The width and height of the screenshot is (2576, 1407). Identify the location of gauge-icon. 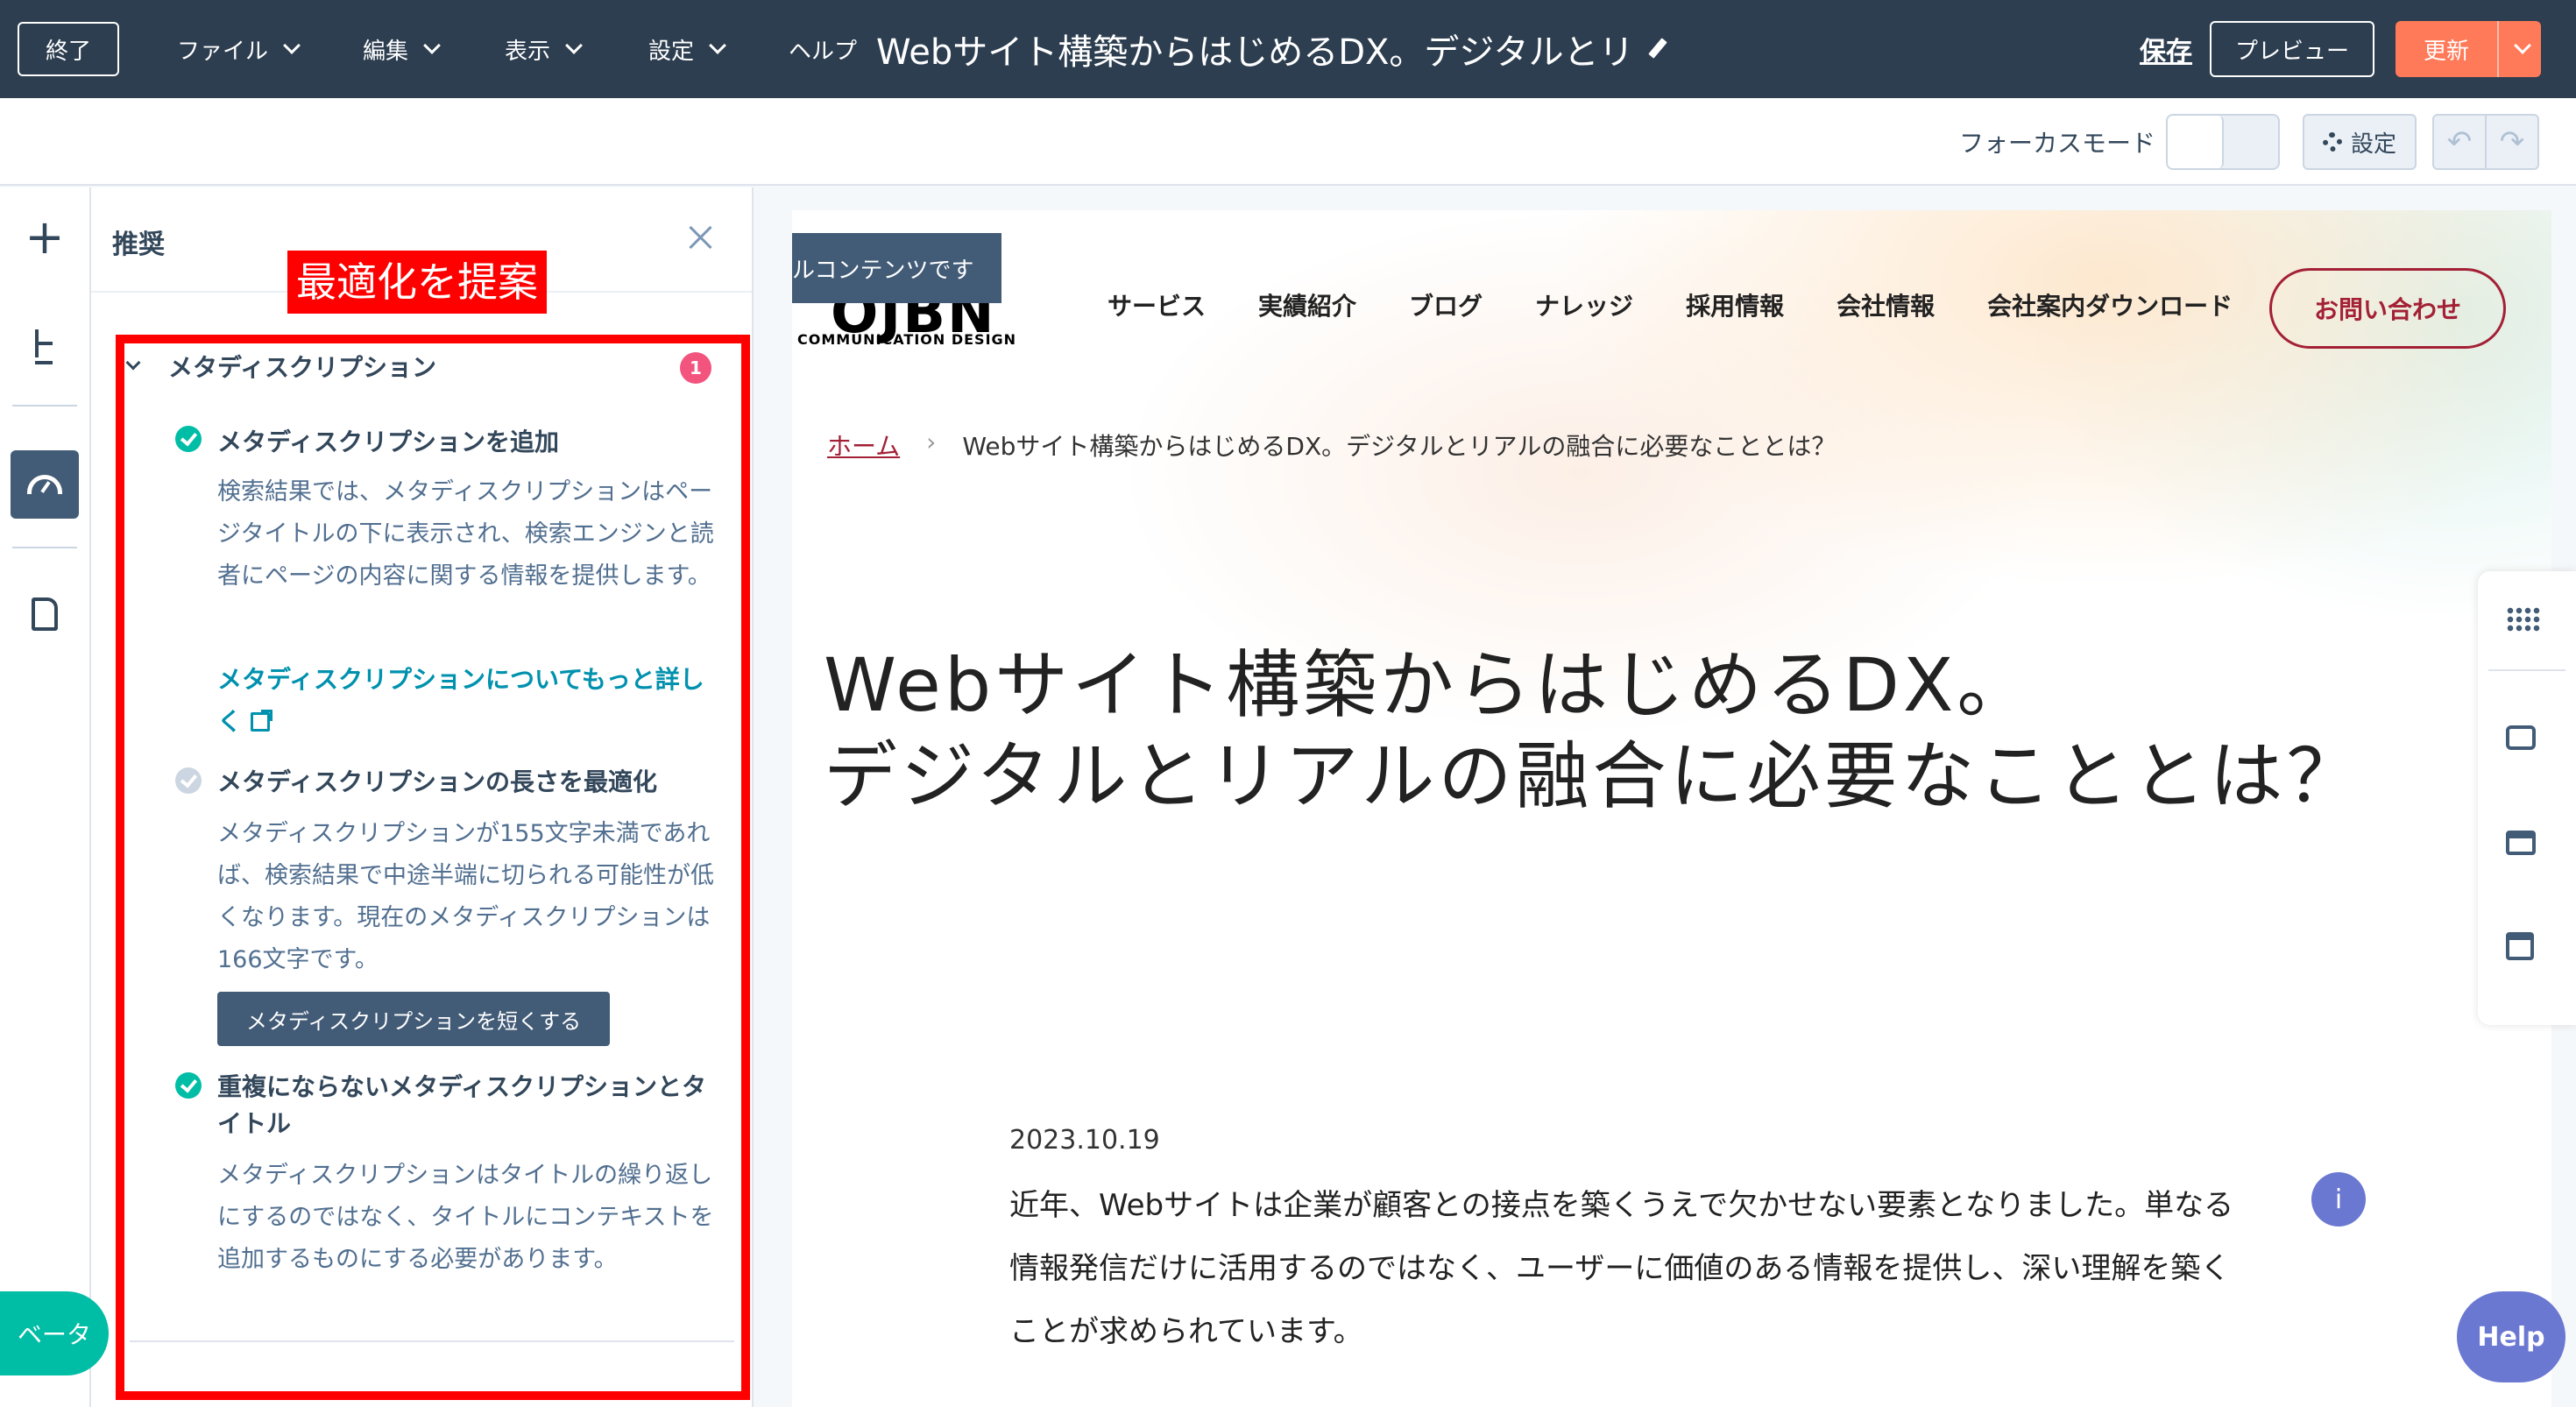
(44, 484).